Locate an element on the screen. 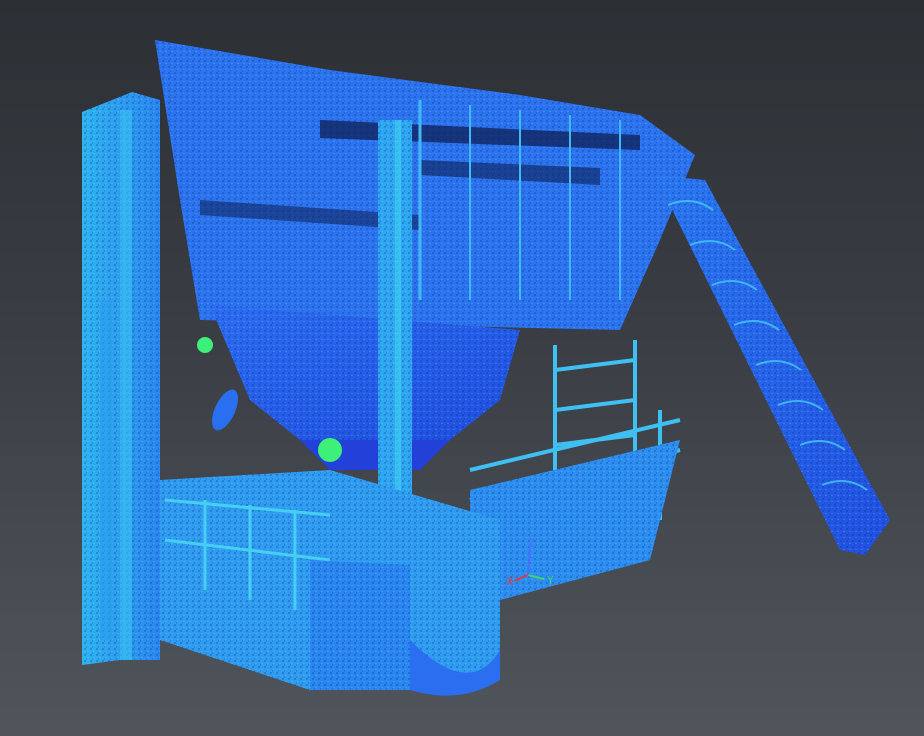  lower-base is located at coordinates (330, 583).